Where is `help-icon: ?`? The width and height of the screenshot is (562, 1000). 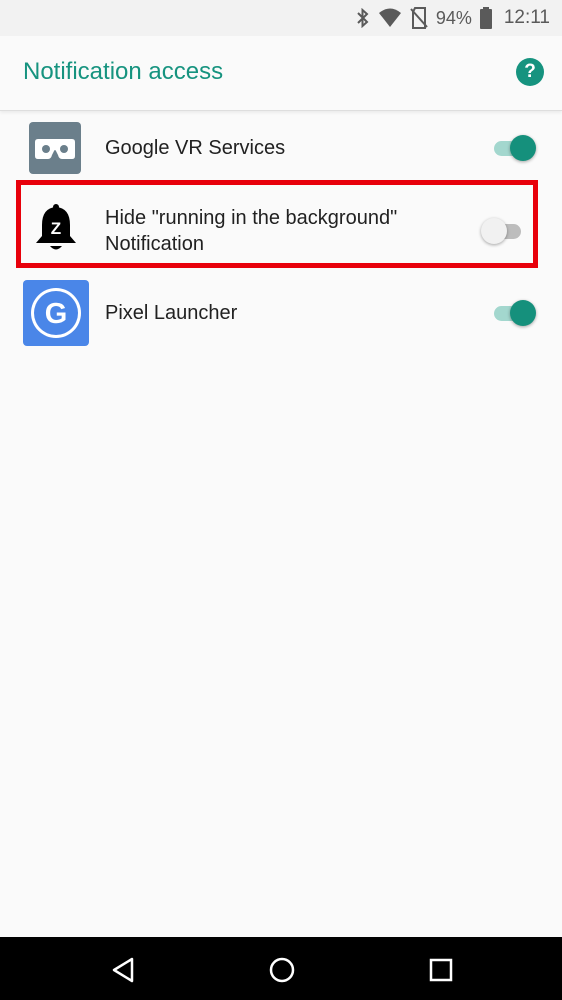
help-icon: ? is located at coordinates (530, 72).